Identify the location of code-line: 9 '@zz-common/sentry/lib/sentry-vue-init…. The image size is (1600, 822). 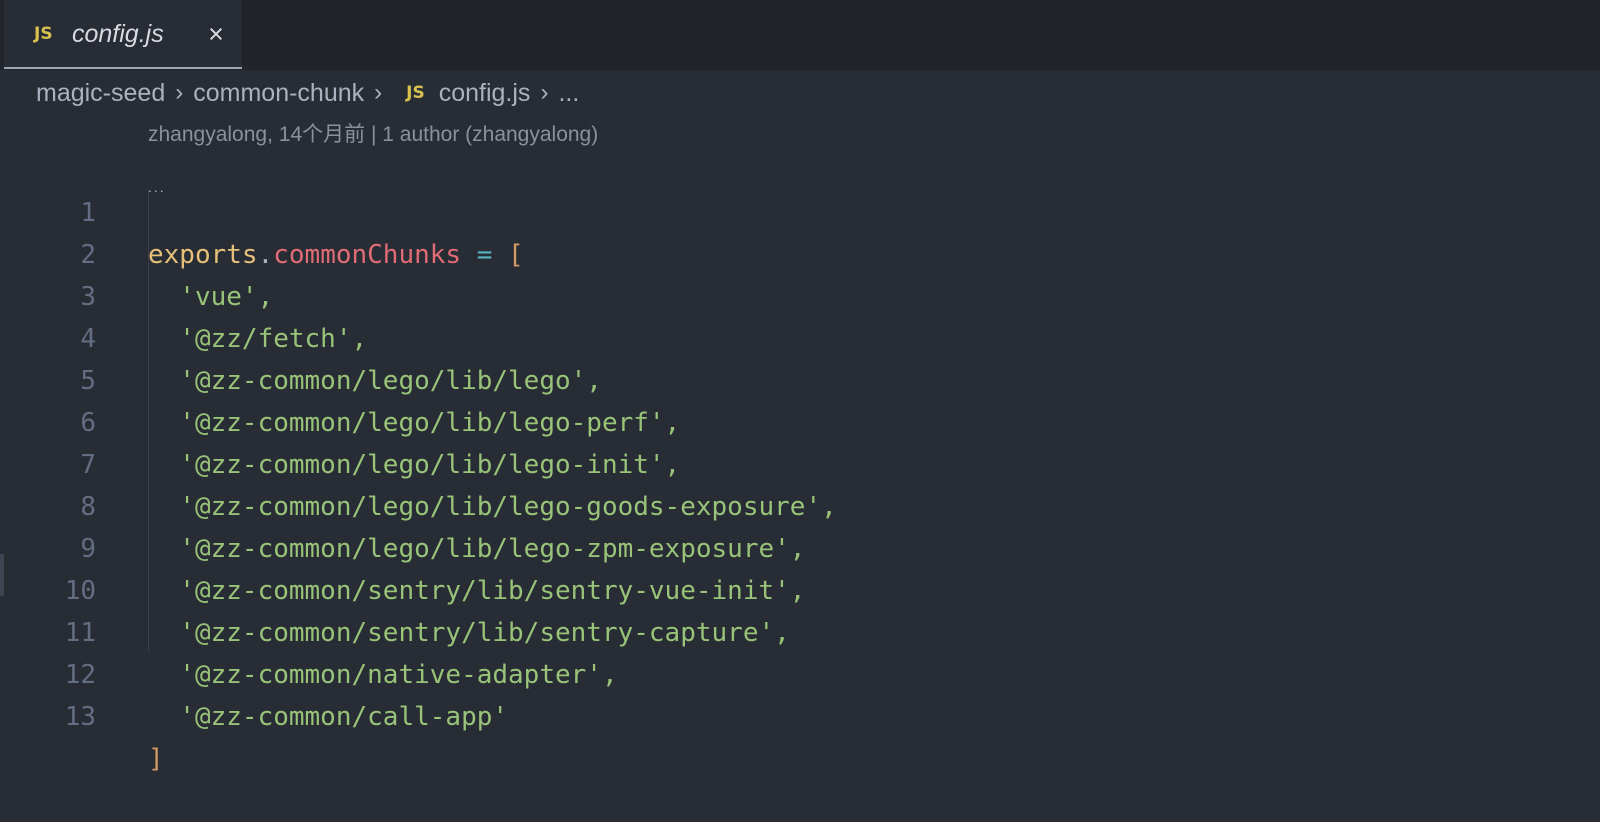
(800, 546).